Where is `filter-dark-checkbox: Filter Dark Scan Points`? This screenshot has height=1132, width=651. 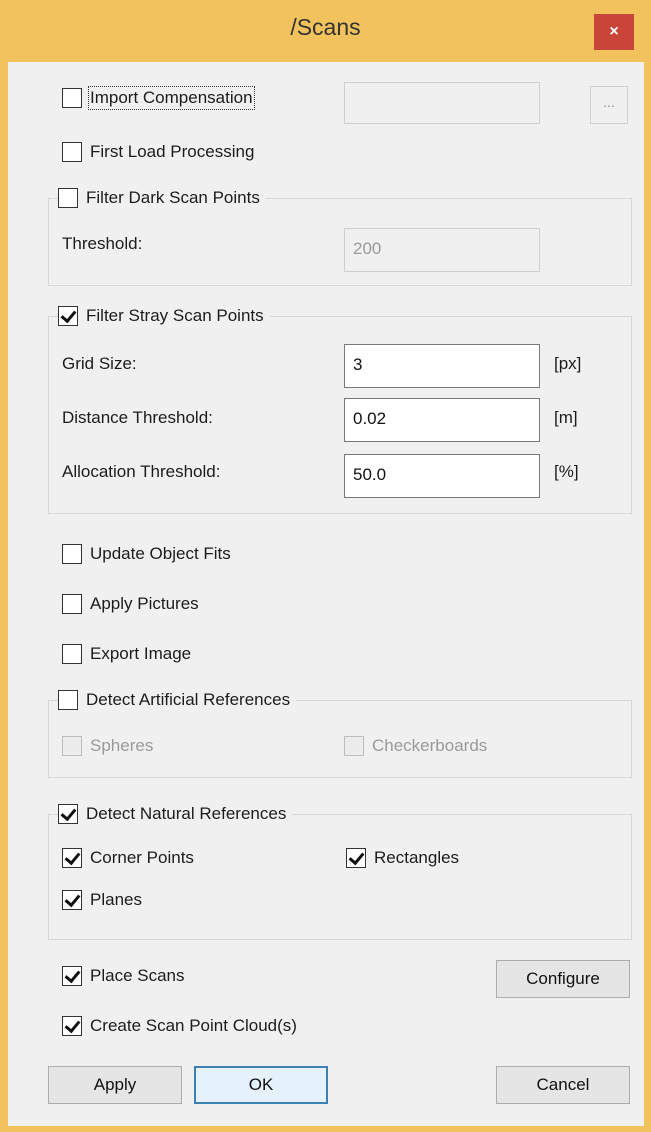 filter-dark-checkbox: Filter Dark Scan Points is located at coordinates (162, 198).